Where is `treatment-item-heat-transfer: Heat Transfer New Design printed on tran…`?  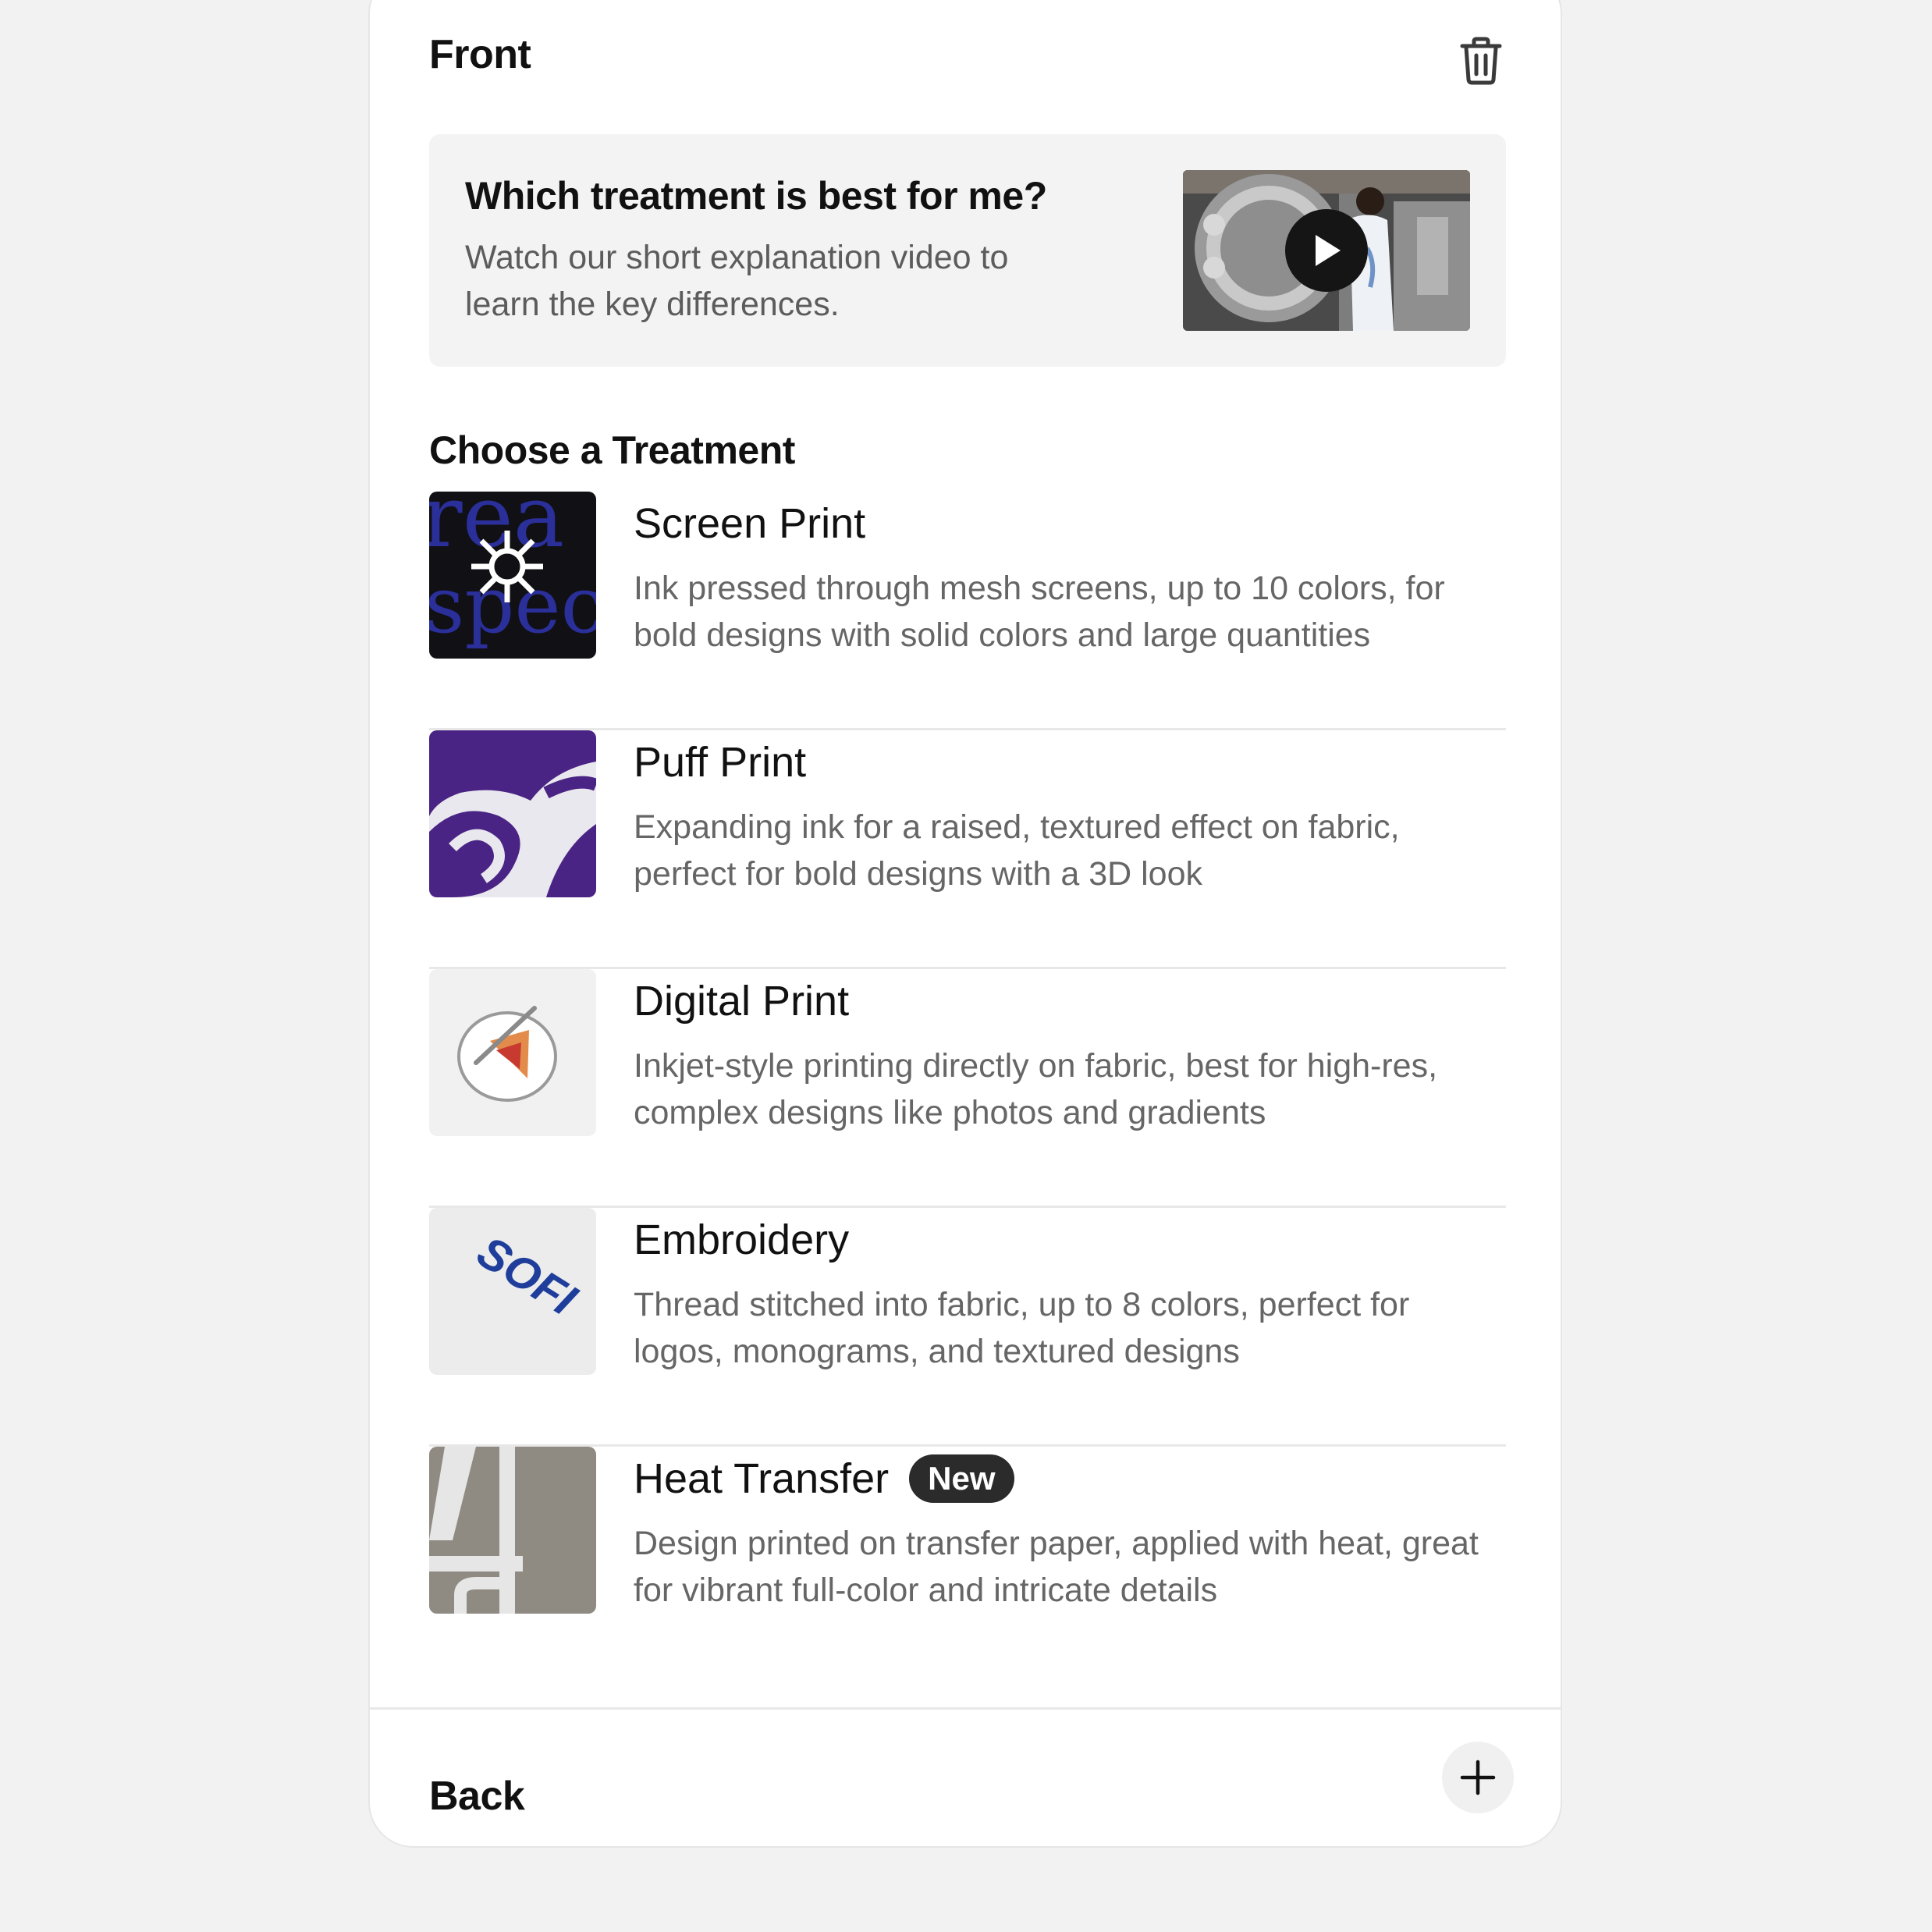 treatment-item-heat-transfer: Heat Transfer New Design printed on tran… is located at coordinates (967, 1566).